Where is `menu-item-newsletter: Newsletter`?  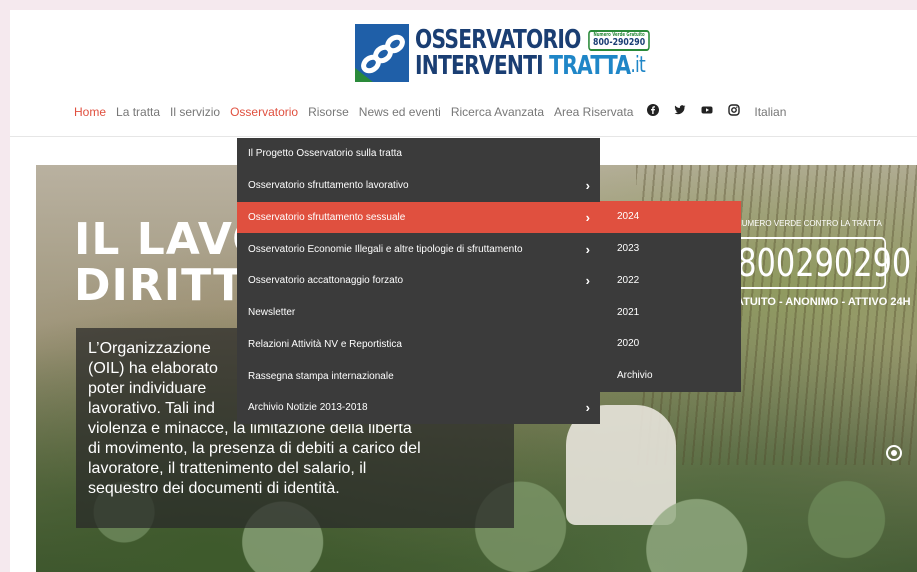 menu-item-newsletter: Newsletter is located at coordinates (418, 313).